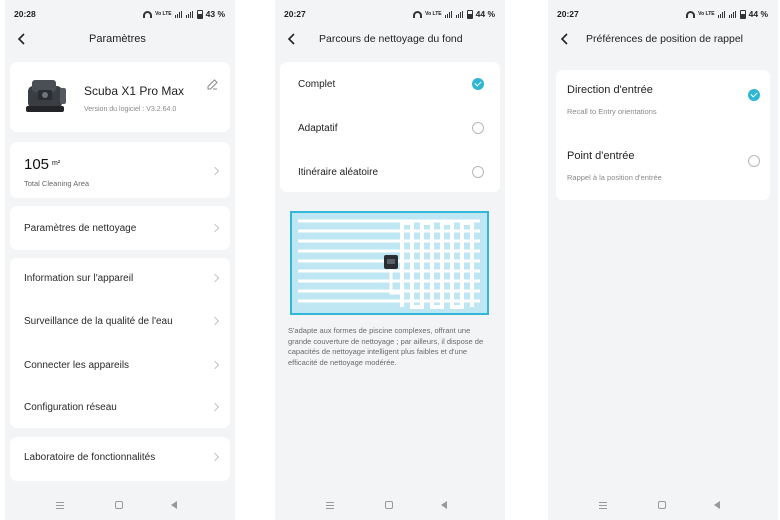  I want to click on menu-item-connect-devices: Connecter les appareils, so click(120, 365).